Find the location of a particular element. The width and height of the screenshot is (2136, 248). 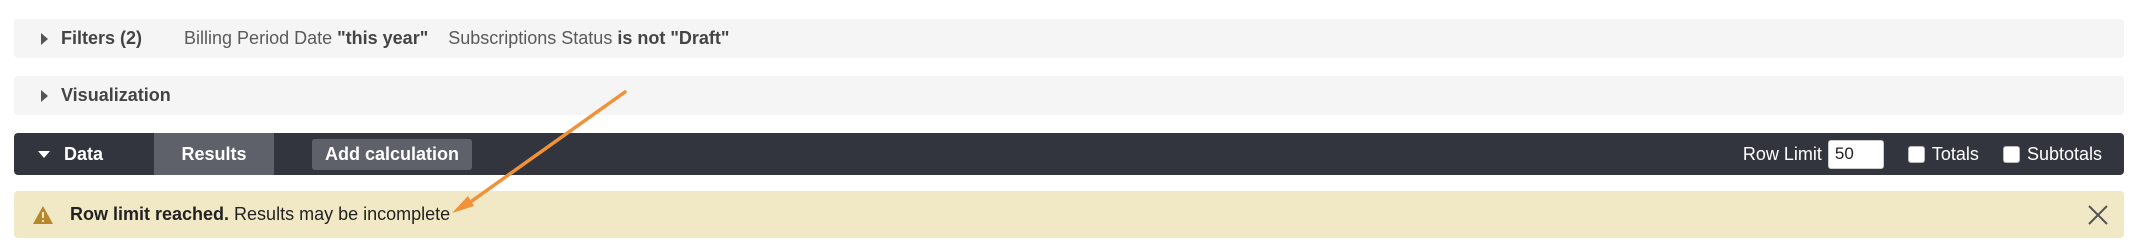

warning-triangle-icon is located at coordinates (43, 214).